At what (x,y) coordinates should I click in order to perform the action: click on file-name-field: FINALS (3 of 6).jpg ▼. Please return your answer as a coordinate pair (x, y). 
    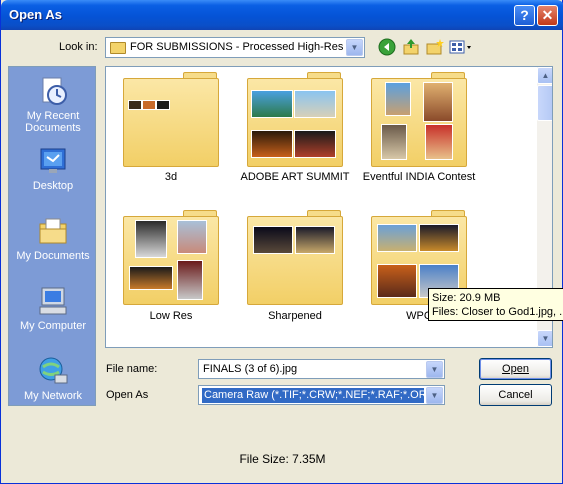
    Looking at the image, I should click on (321, 369).